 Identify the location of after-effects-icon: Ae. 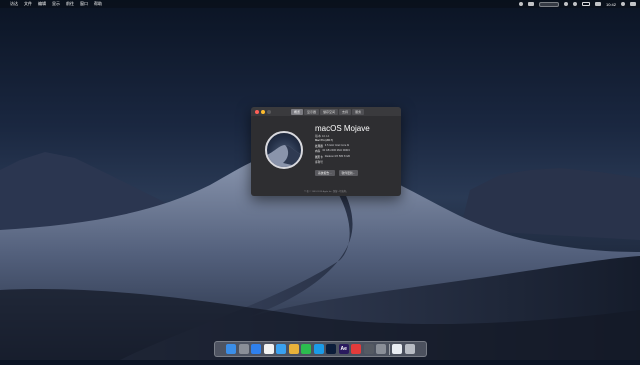
(343, 349).